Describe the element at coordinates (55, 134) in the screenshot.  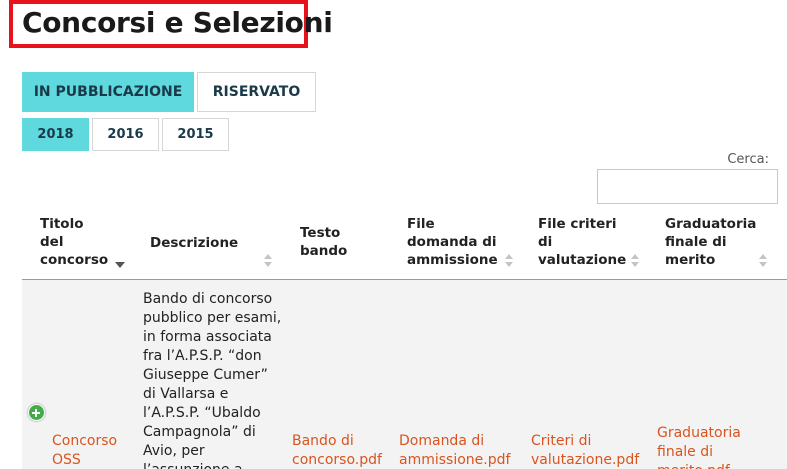
I see `year-button-2018: 2018` at that location.